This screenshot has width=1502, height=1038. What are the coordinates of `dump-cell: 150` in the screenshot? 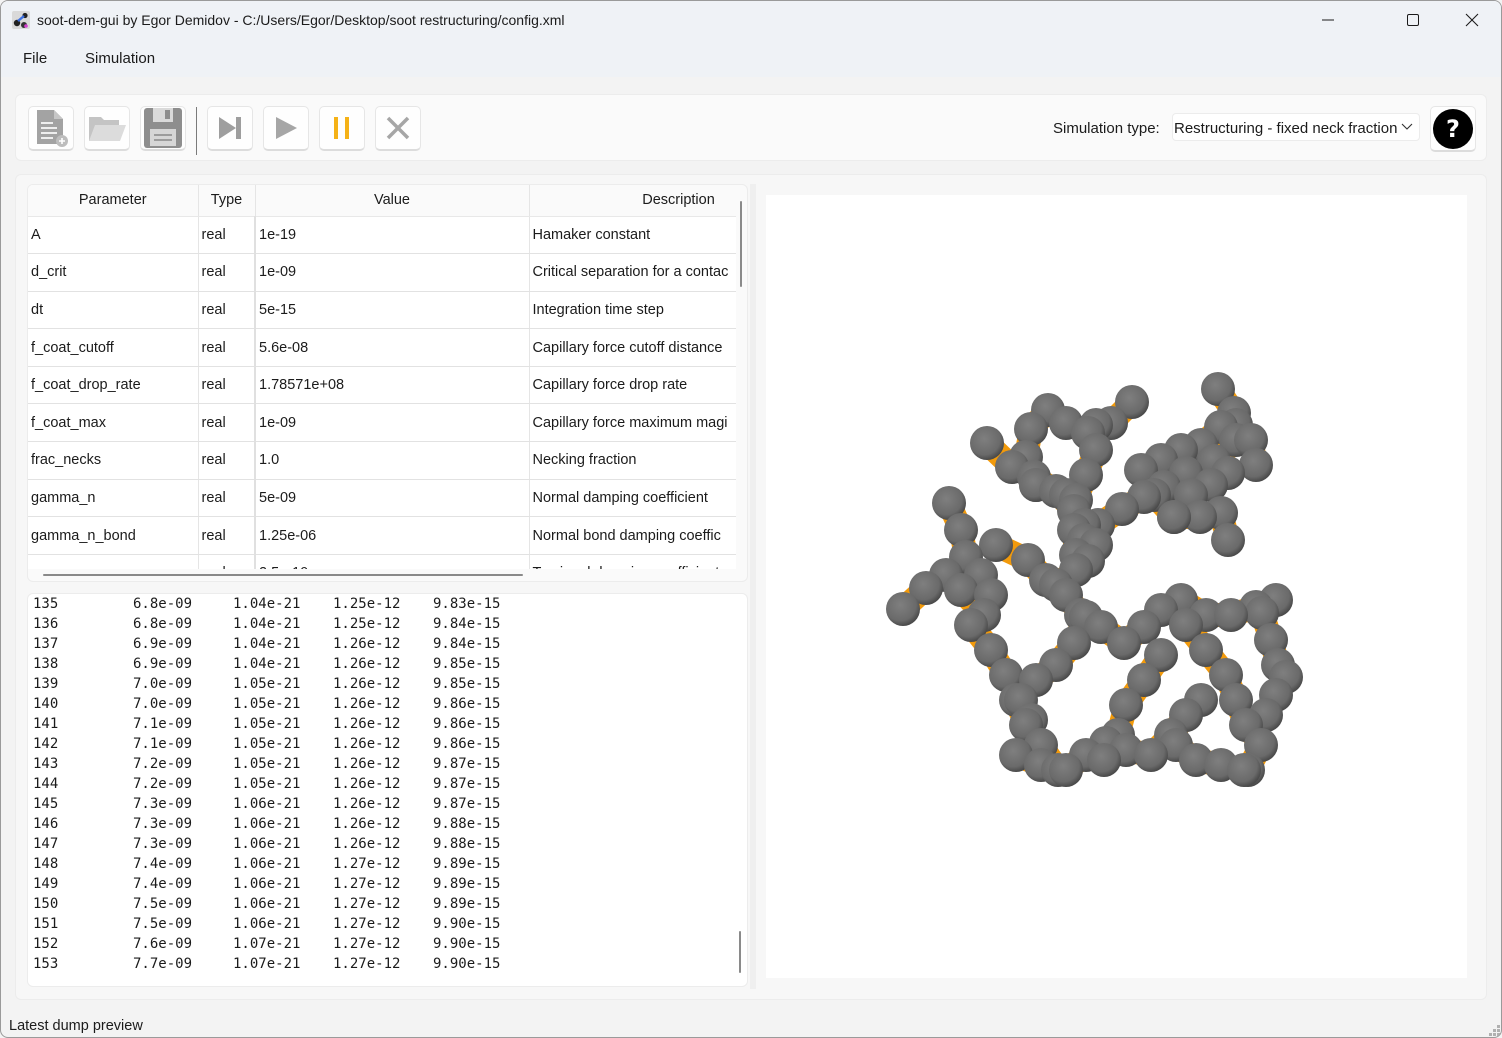 It's located at (46, 904).